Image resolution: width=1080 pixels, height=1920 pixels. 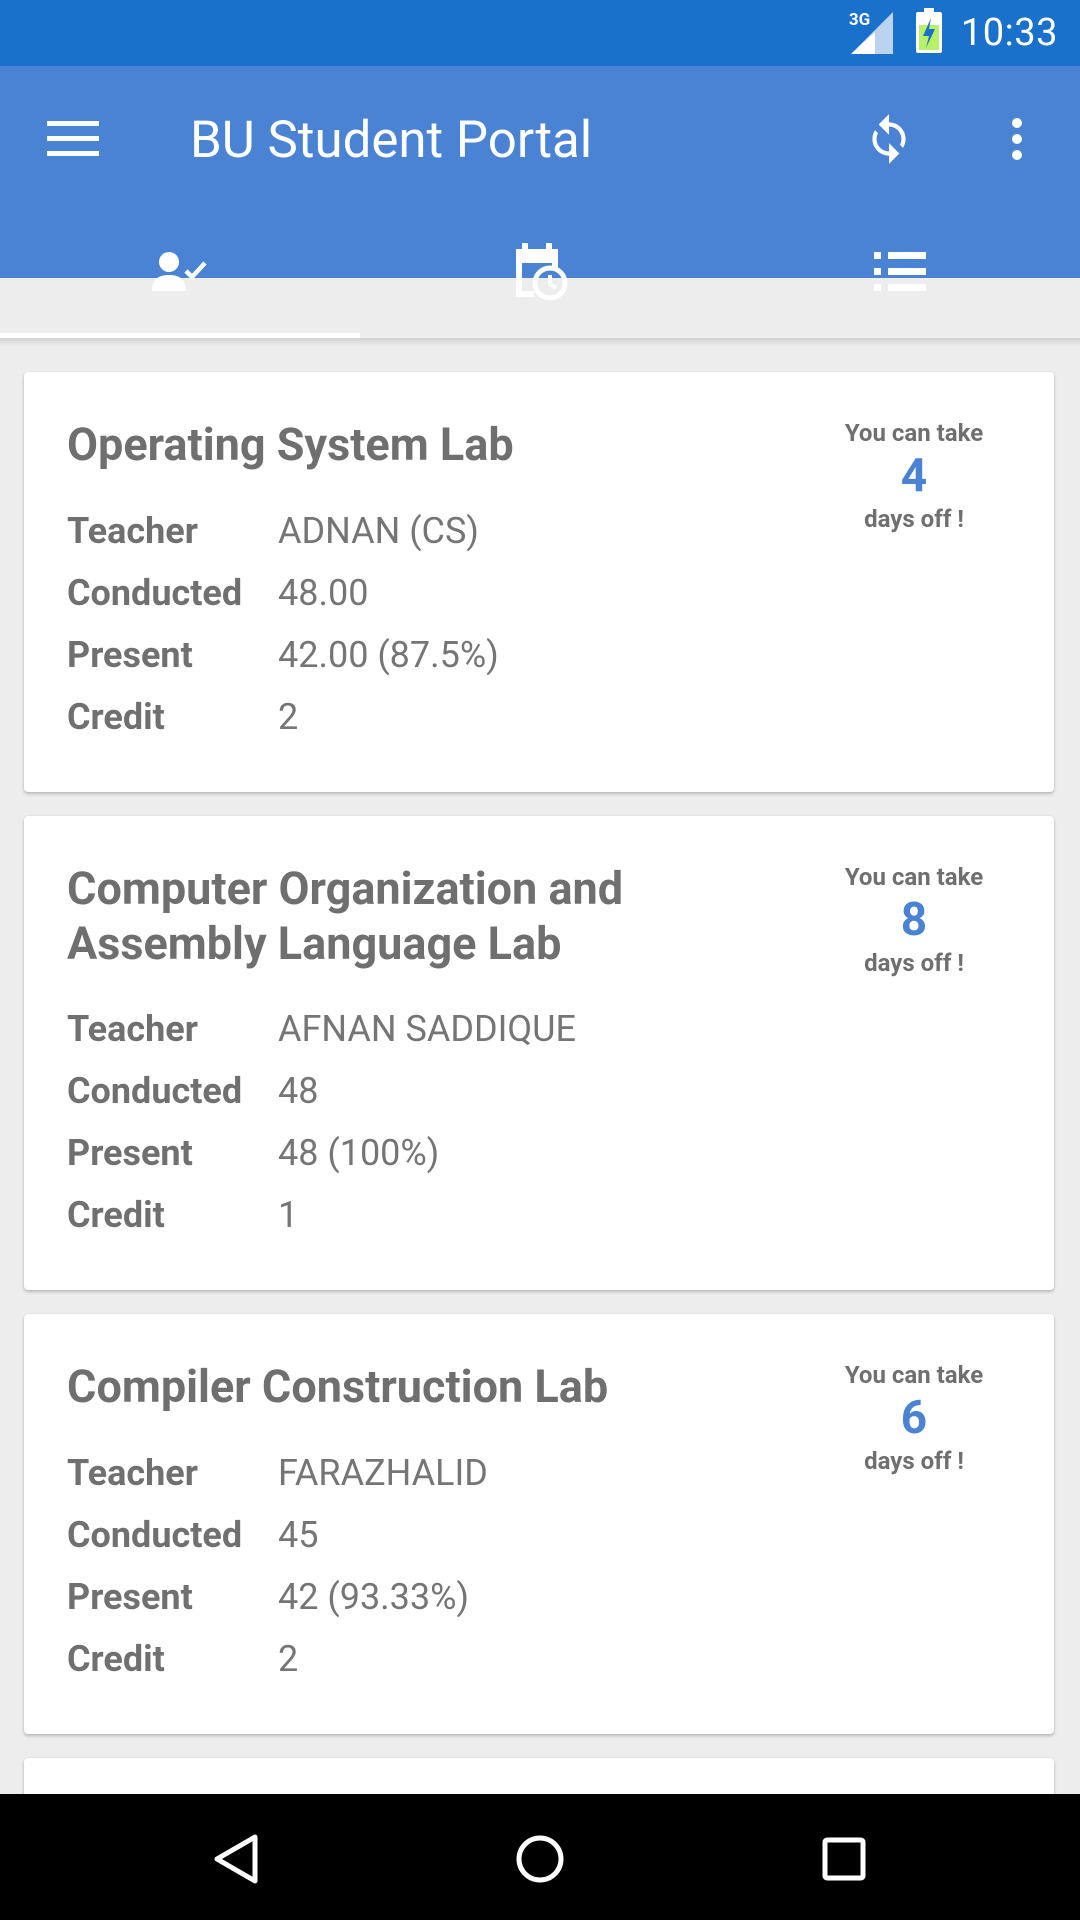 I want to click on more-vert-icon, so click(x=1017, y=139).